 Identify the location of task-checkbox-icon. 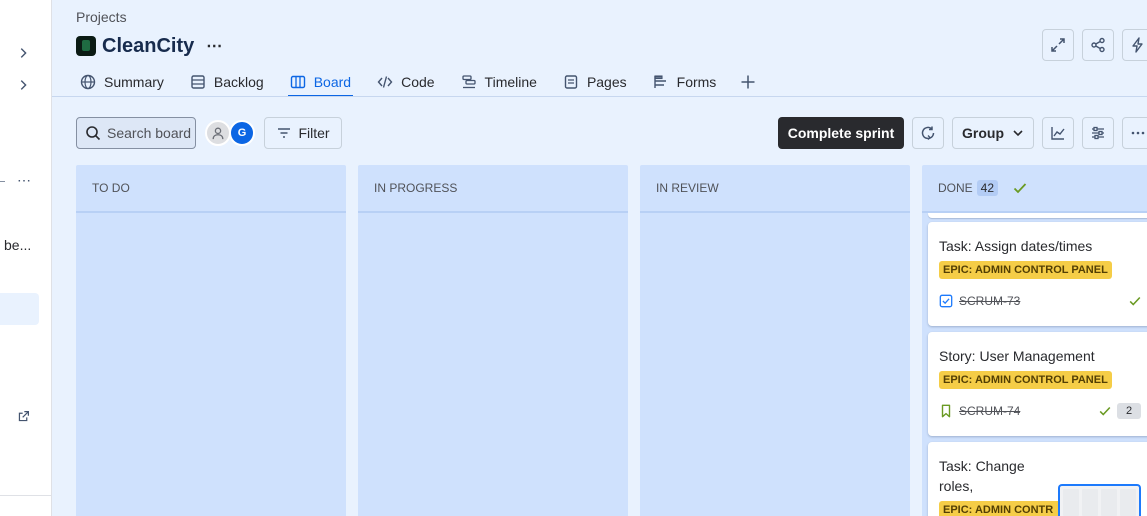
(946, 301).